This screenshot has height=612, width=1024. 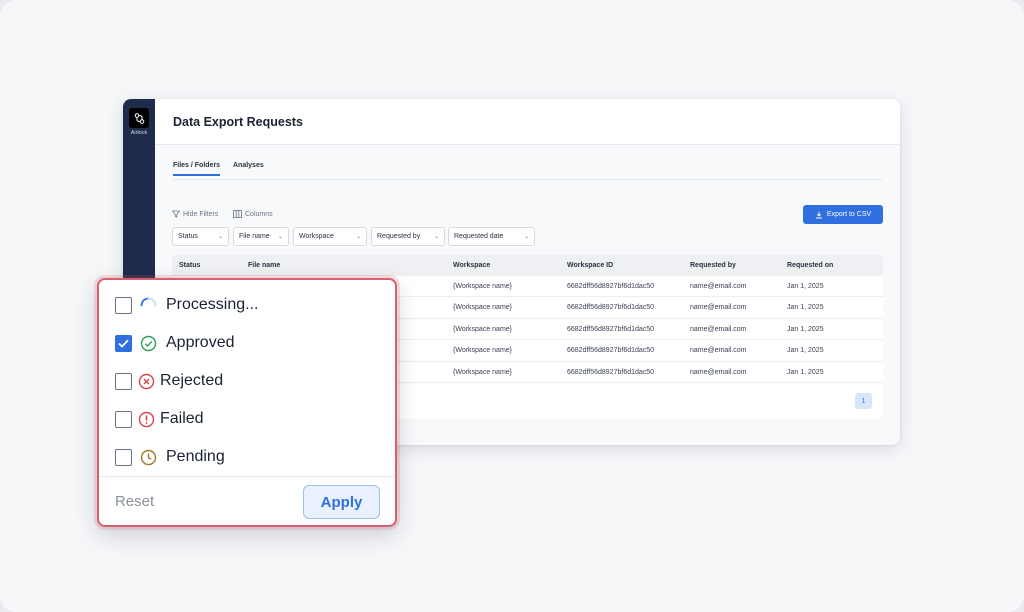 What do you see at coordinates (810, 265) in the screenshot?
I see `column-header: Requested on` at bounding box center [810, 265].